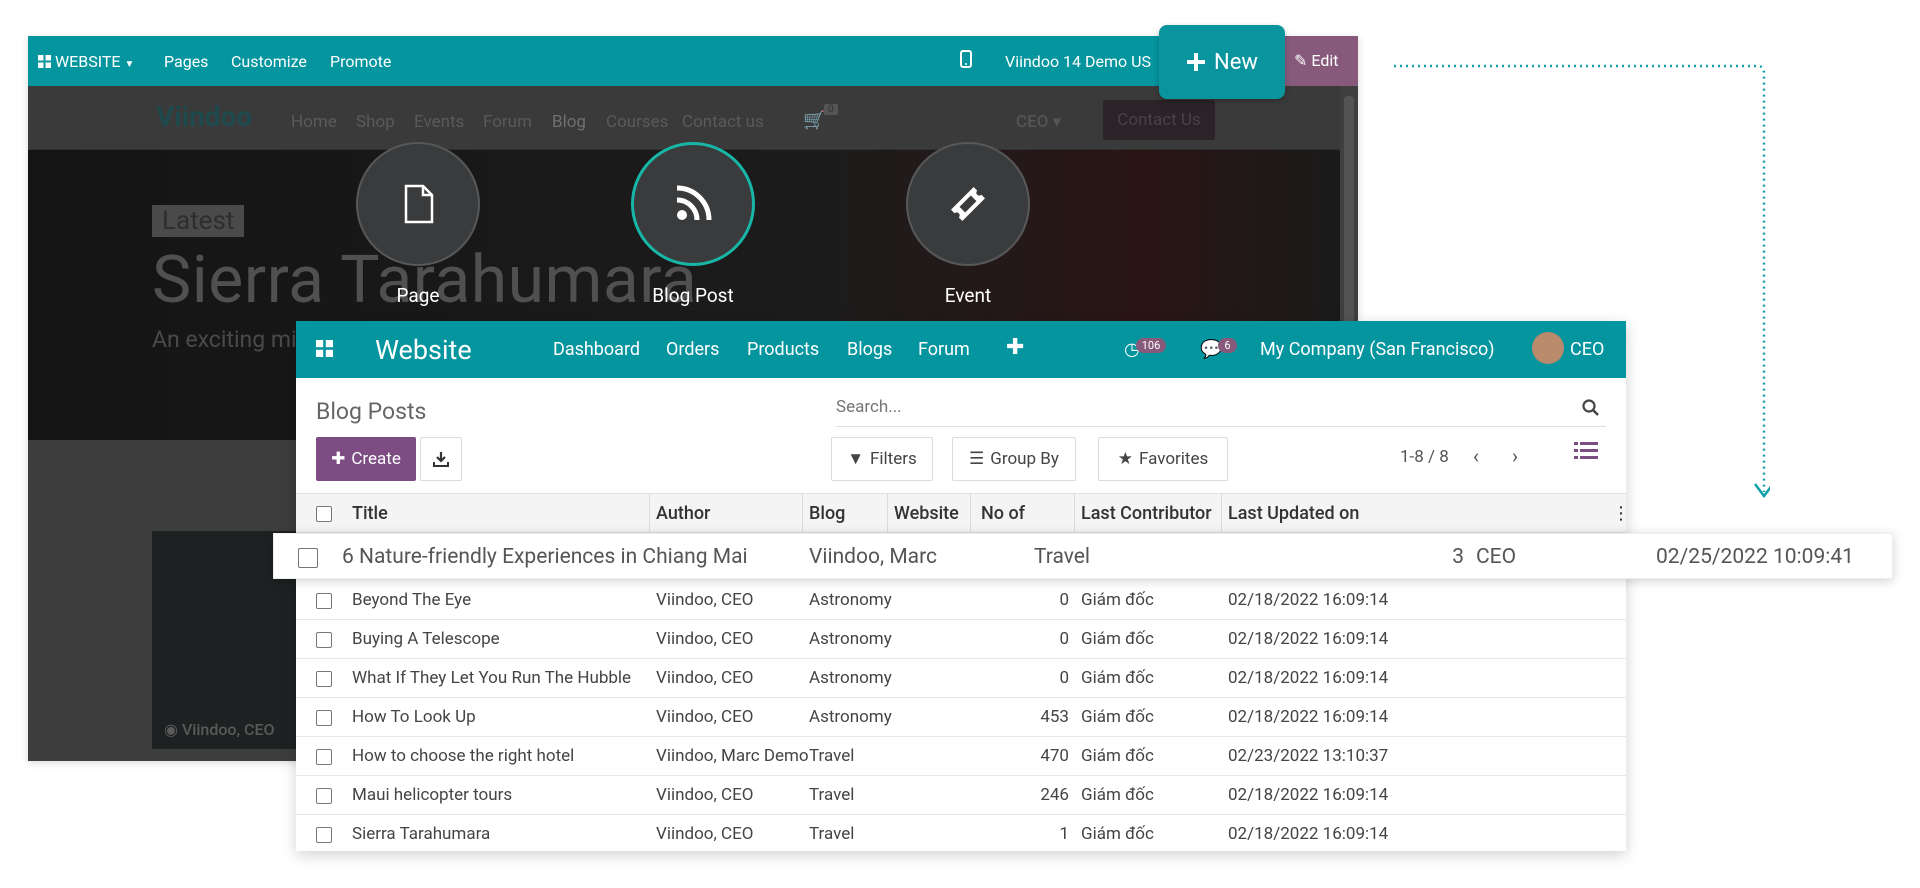 Image resolution: width=1920 pixels, height=888 pixels. I want to click on plus-icon, so click(1196, 62).